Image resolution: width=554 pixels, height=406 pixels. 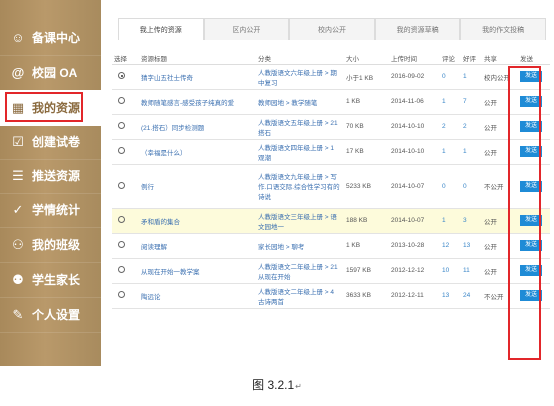 I want to click on comments-cell-value: 10, so click(x=446, y=270).